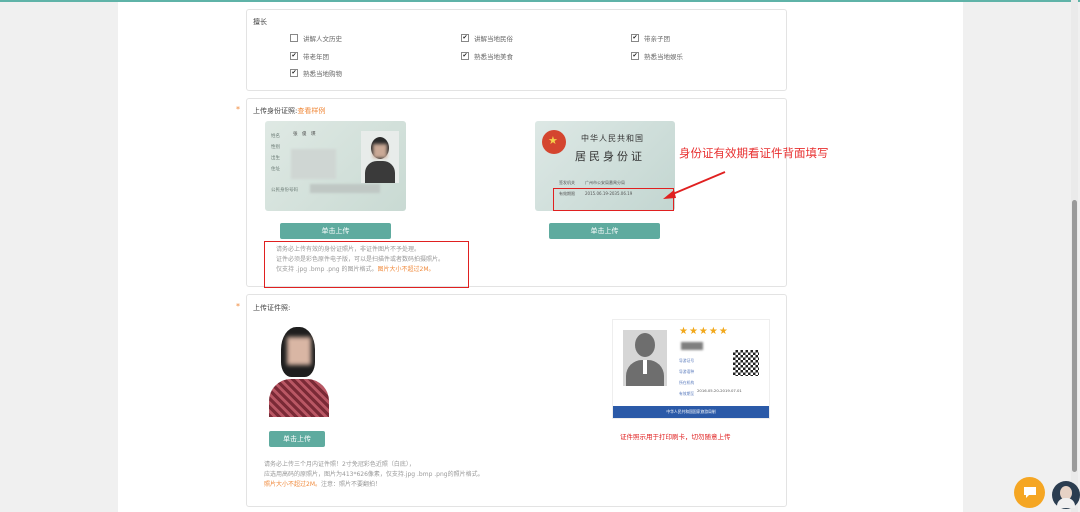 The image size is (1080, 512). I want to click on id-card-front-sample: 姓名 性别 出生 住址 张 俊 瑛 公民身份号码, so click(335, 166).